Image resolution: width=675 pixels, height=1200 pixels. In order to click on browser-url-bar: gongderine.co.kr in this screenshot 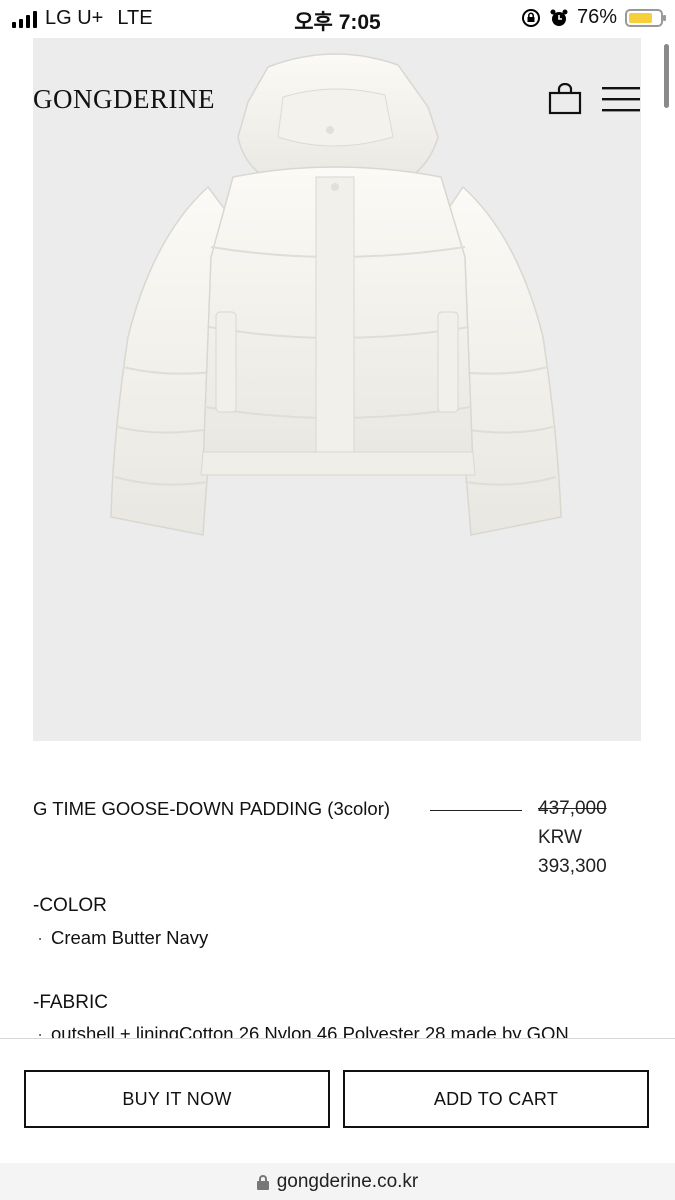, I will do `click(337, 1181)`.